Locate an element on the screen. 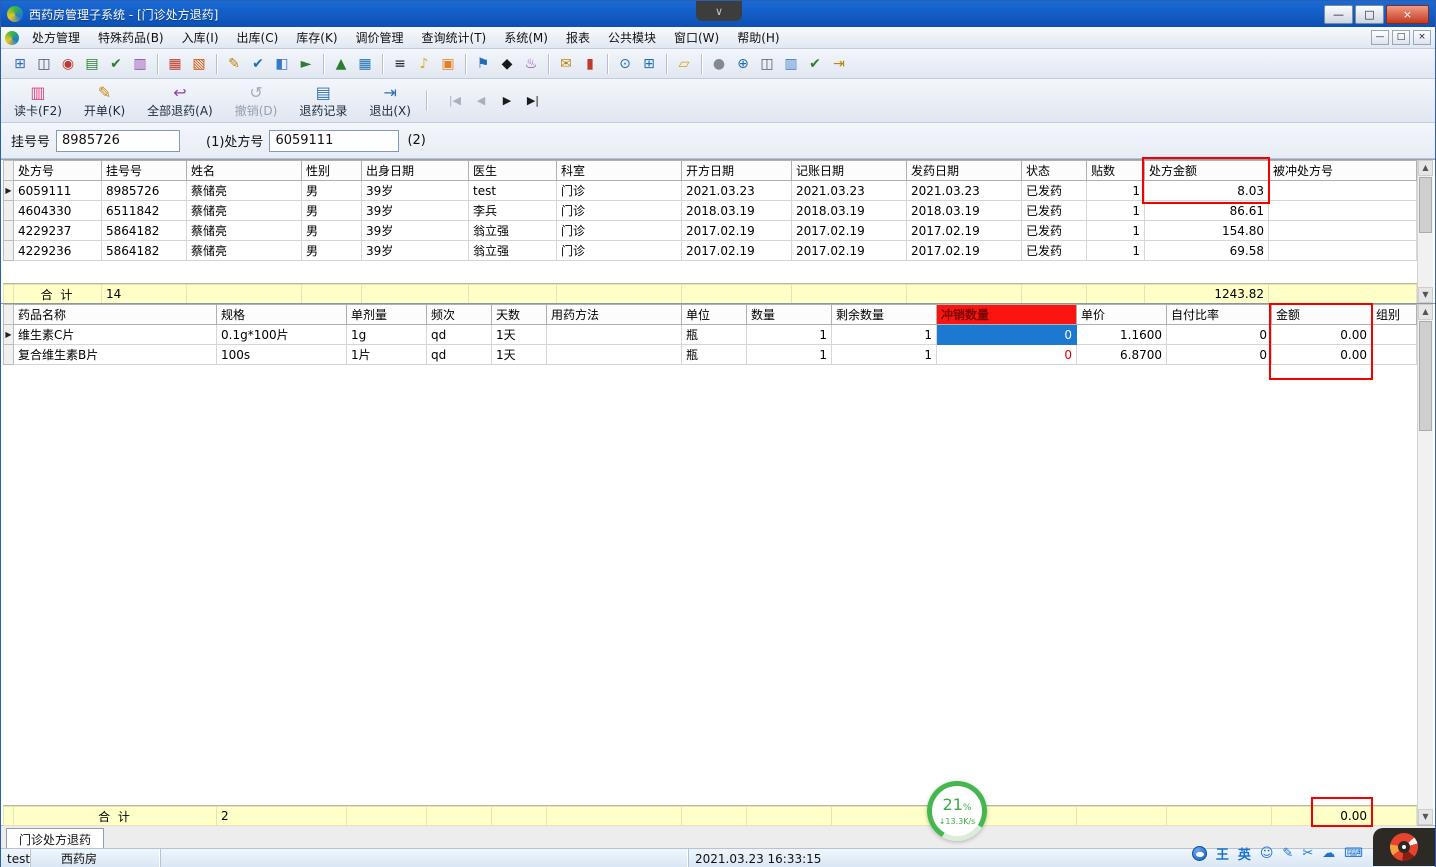 The width and height of the screenshot is (1436, 867). column-header-9: 冲销数量 is located at coordinates (1006, 314).